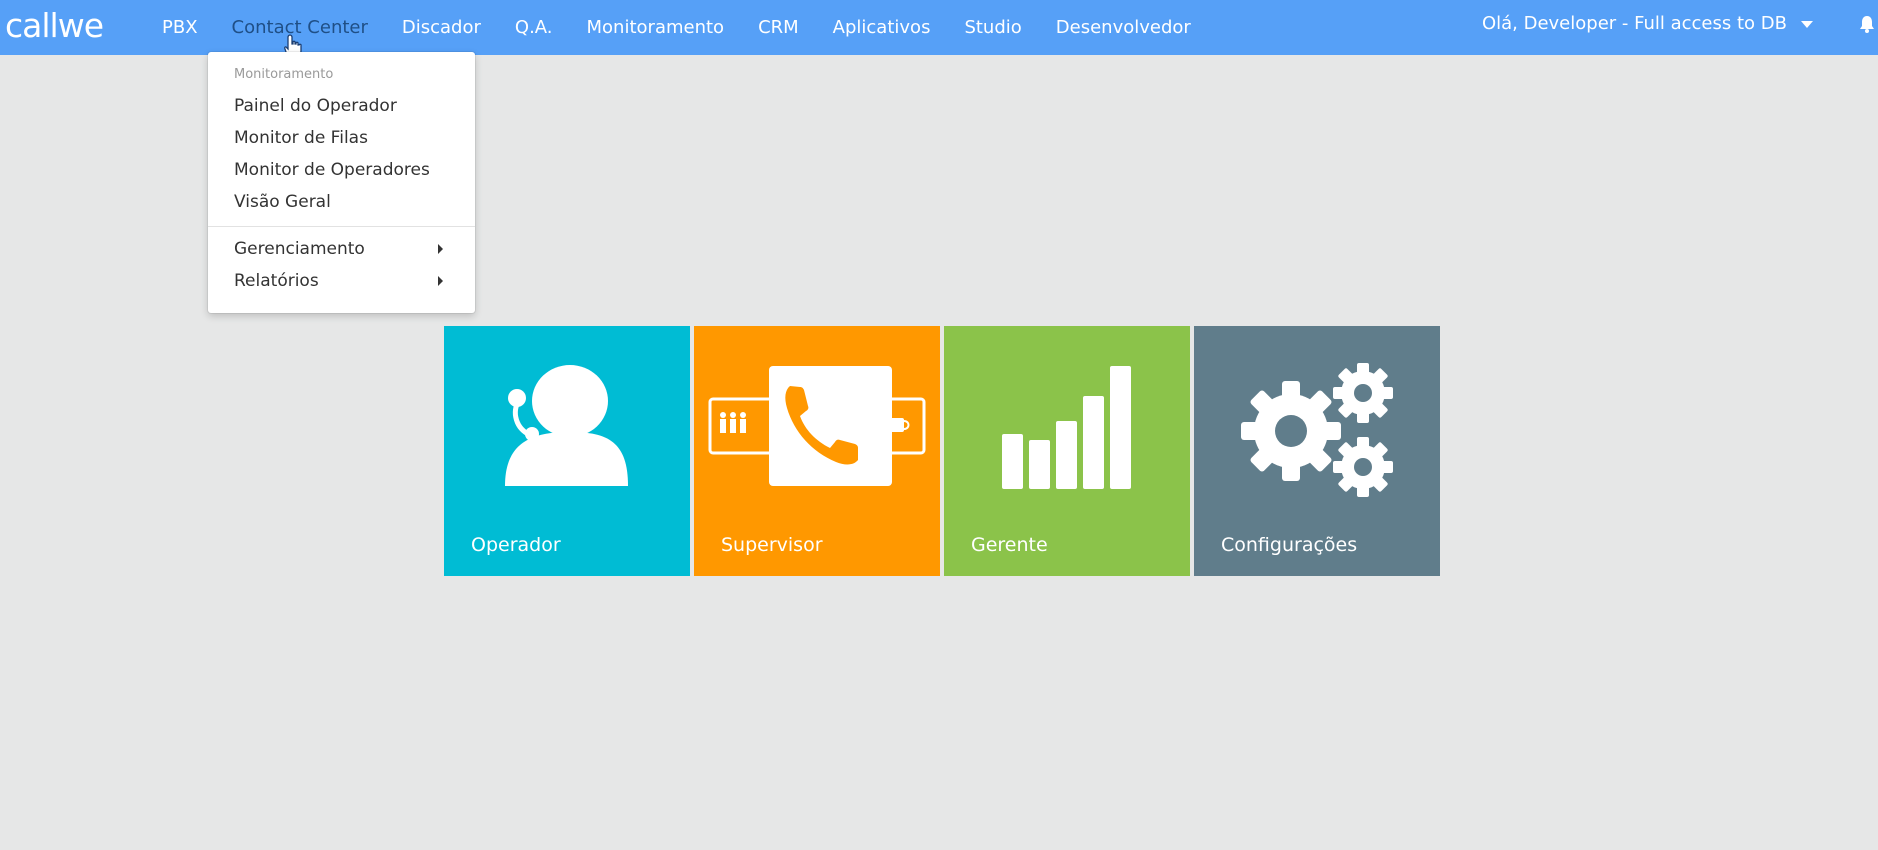  I want to click on gears-icon, so click(1317, 430).